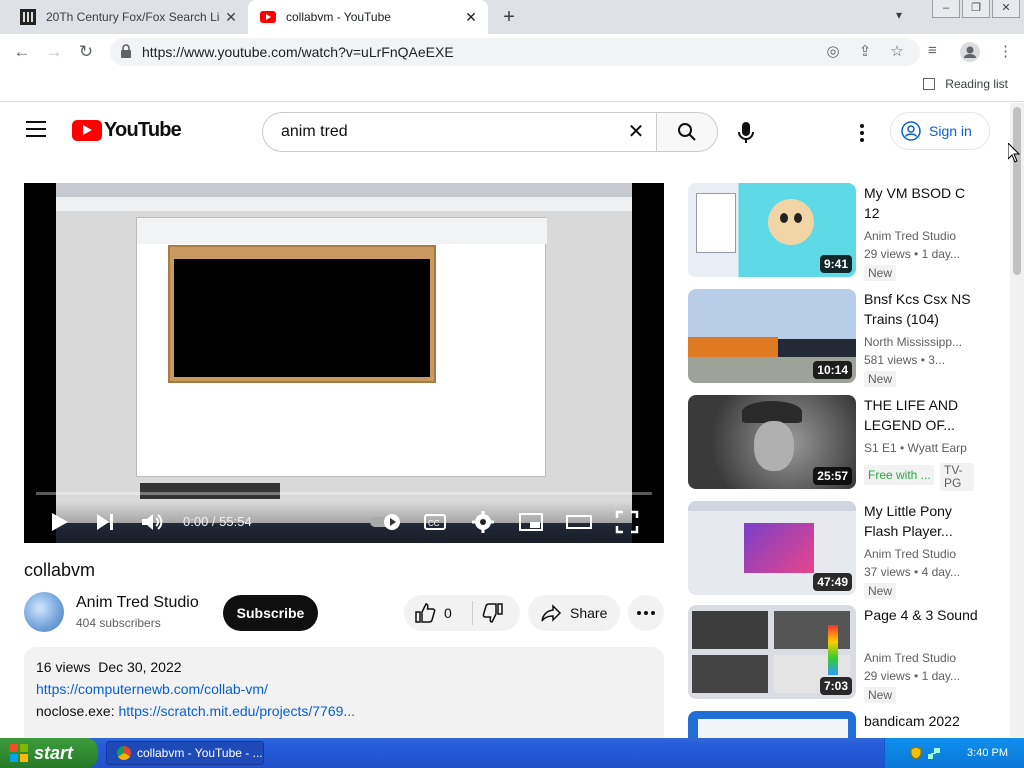 The height and width of the screenshot is (768, 1024). I want to click on restore-button: ❐, so click(976, 9).